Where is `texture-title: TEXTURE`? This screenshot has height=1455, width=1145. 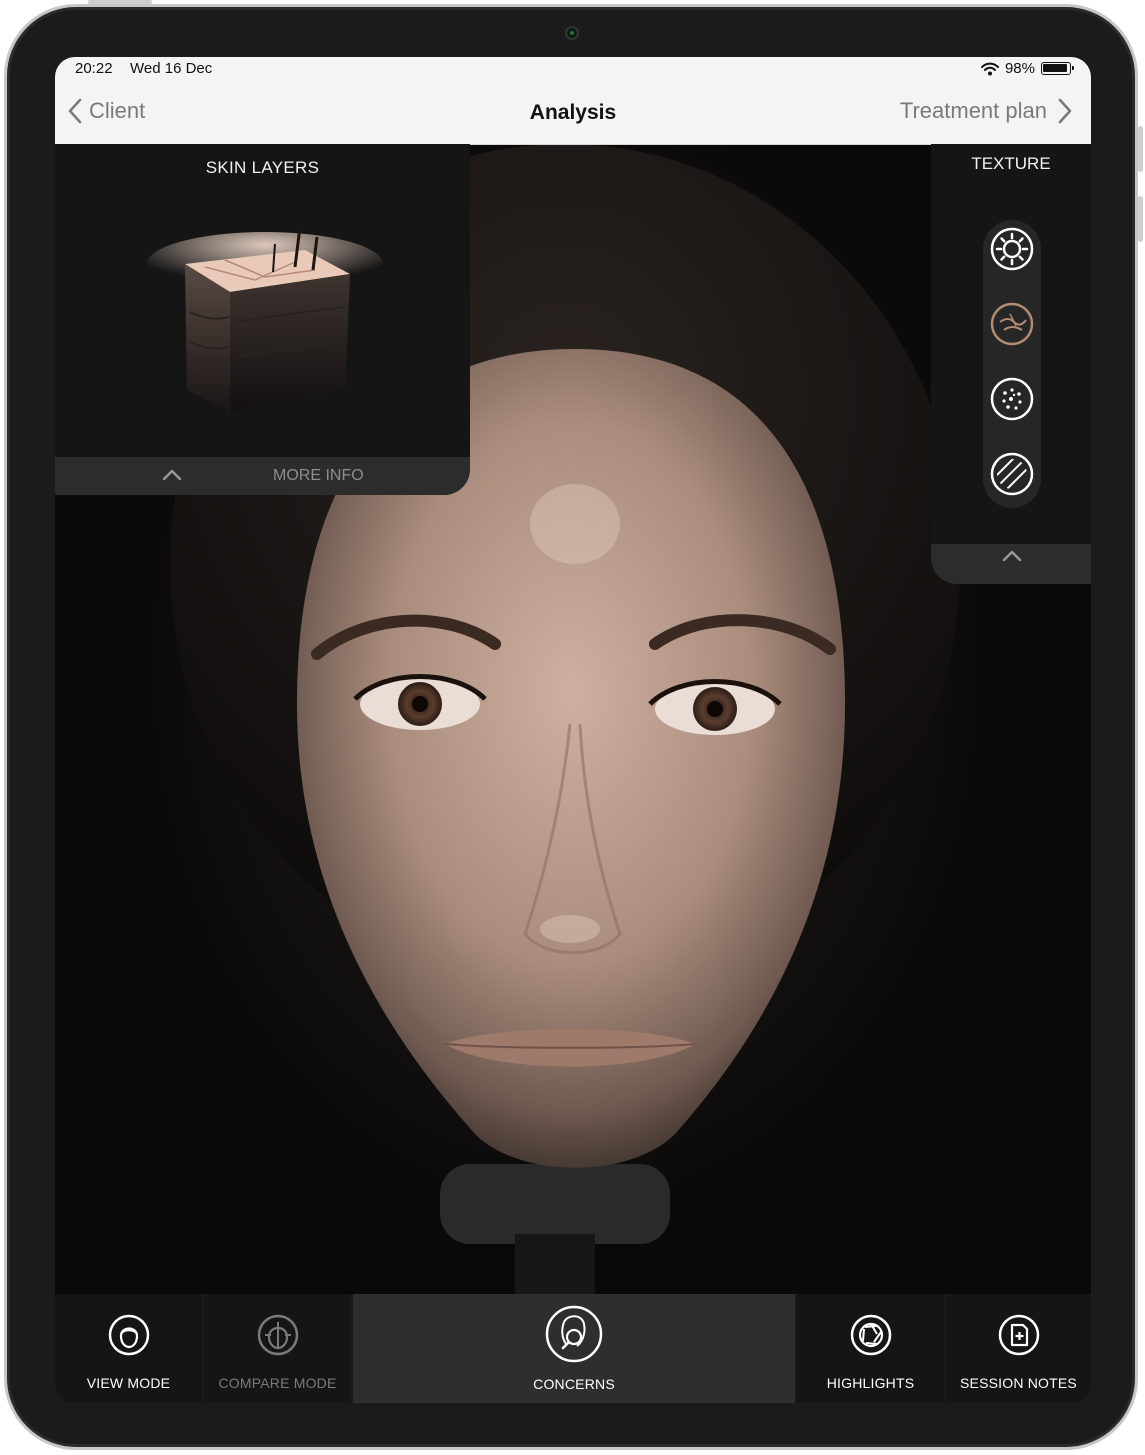 texture-title: TEXTURE is located at coordinates (1011, 163).